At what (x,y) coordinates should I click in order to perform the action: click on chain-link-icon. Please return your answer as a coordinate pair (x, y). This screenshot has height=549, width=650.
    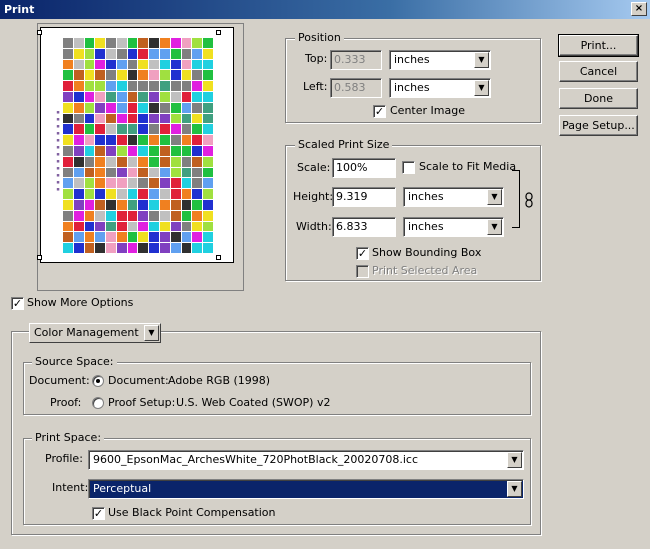
    Looking at the image, I should click on (529, 200).